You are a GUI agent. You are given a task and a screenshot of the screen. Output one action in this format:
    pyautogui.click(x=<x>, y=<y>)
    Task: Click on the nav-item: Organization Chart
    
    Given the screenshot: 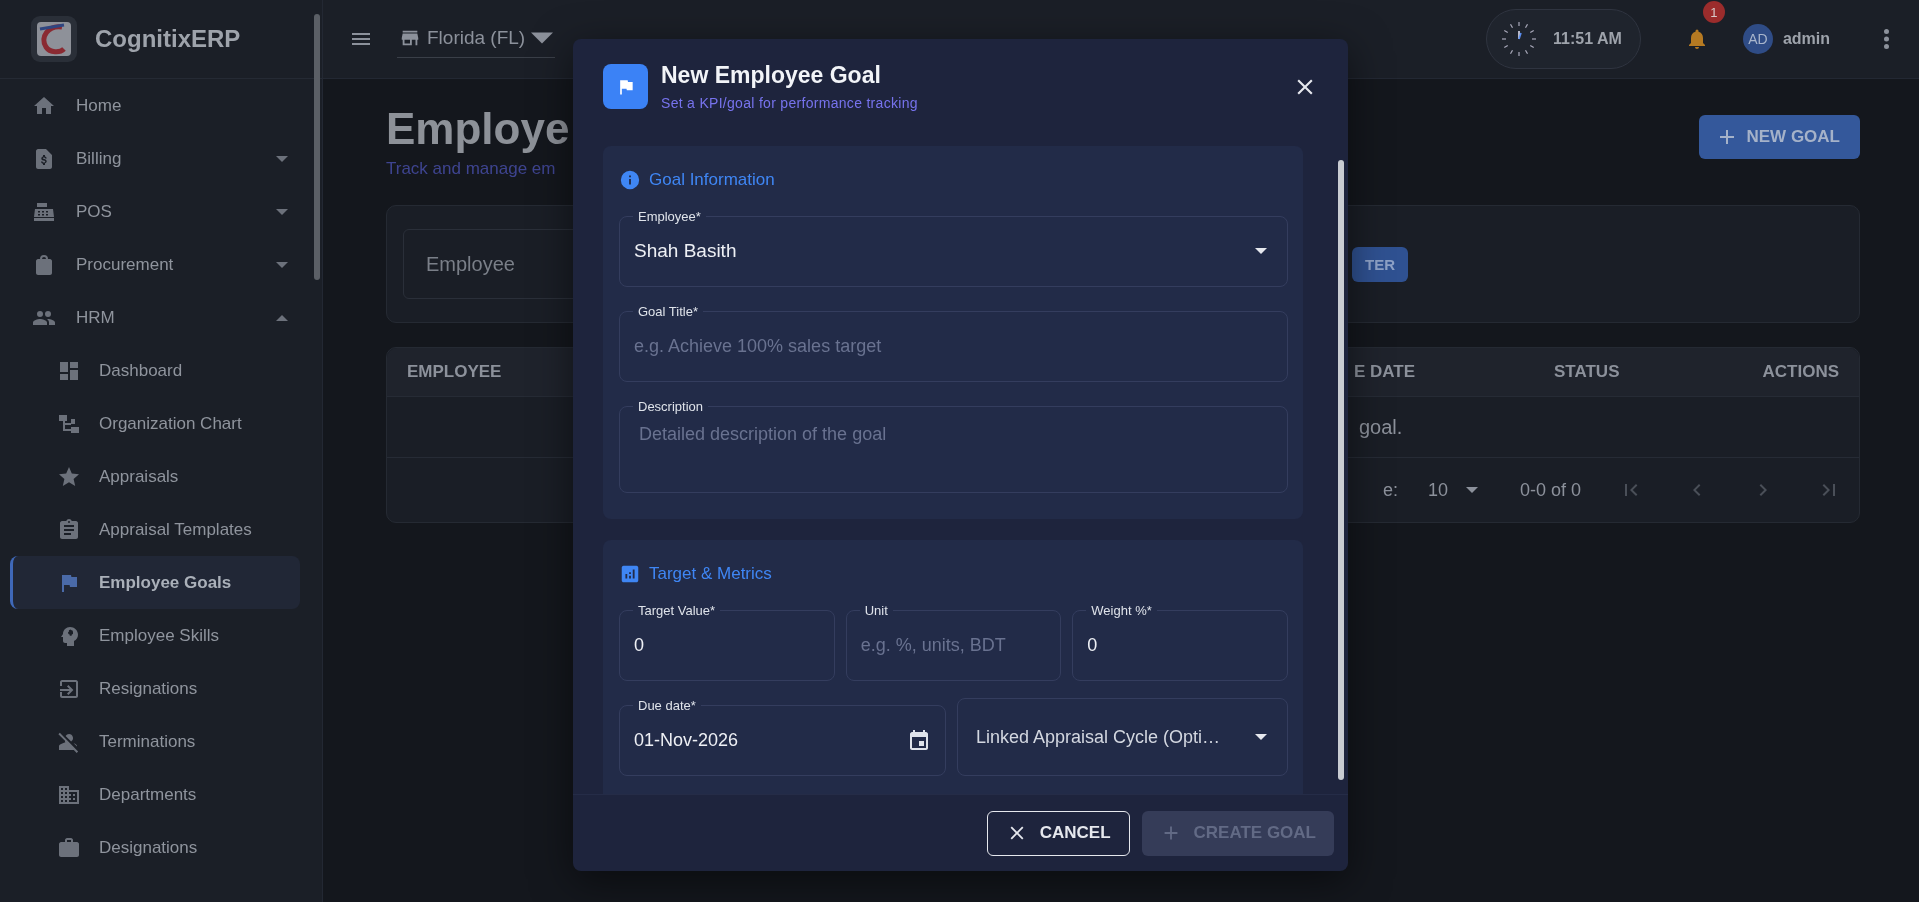 What is the action you would take?
    pyautogui.click(x=161, y=423)
    